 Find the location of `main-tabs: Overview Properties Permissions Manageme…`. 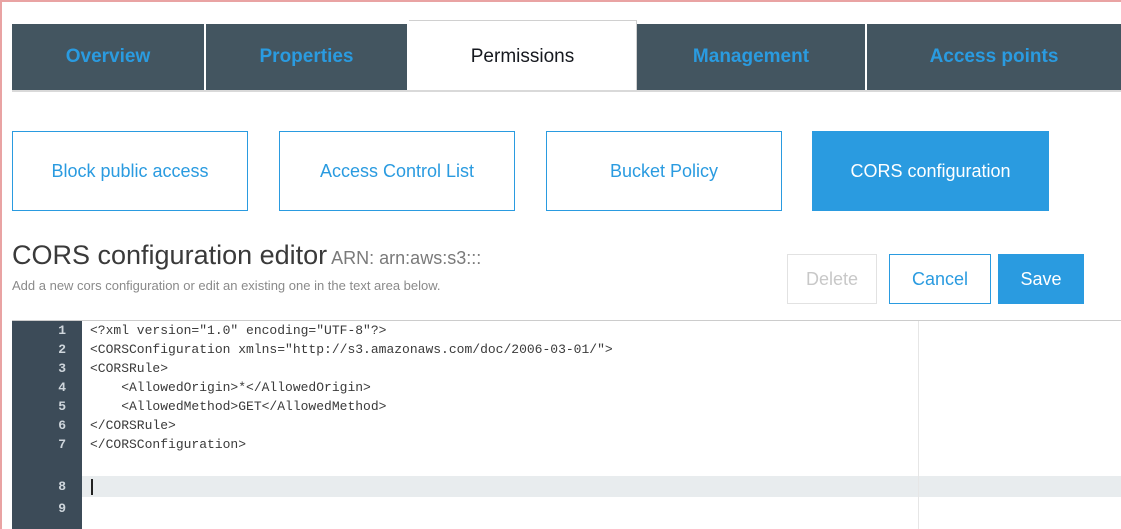

main-tabs: Overview Properties Permissions Manageme… is located at coordinates (566, 56).